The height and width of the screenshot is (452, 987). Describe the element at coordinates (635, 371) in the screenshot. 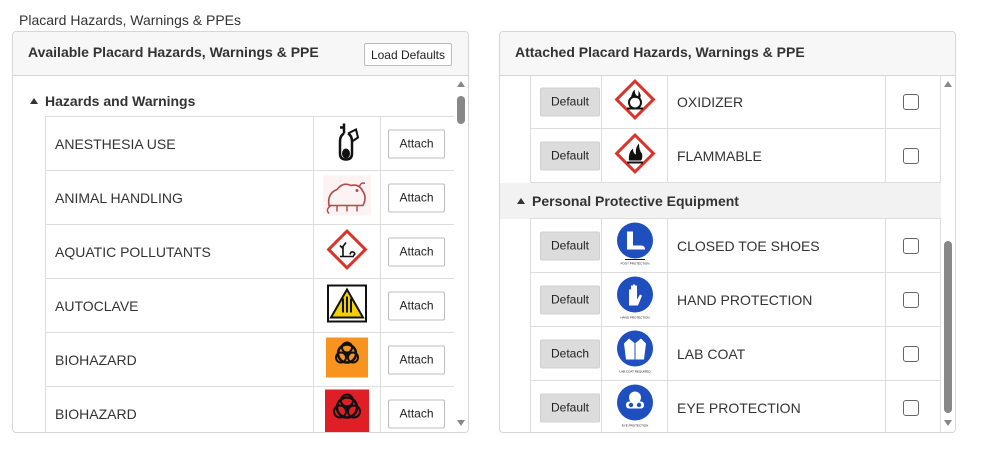

I see `svg-text: LAB COAT REQUIRED` at that location.